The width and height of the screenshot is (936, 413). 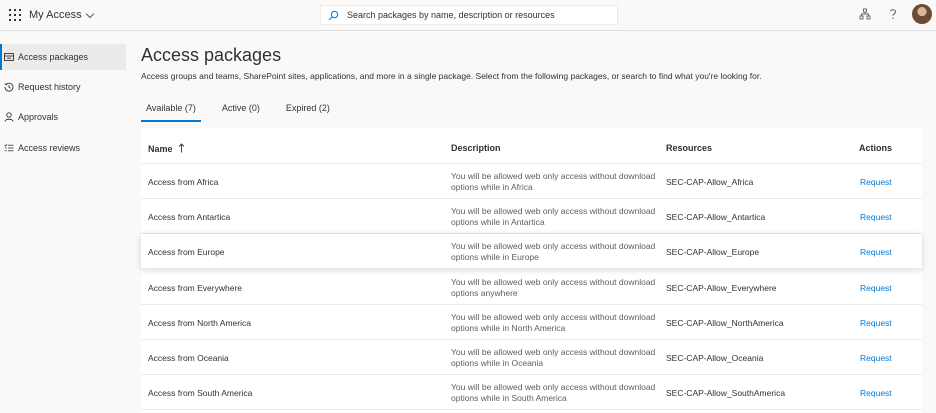 I want to click on chevron-down-icon, so click(x=89, y=13).